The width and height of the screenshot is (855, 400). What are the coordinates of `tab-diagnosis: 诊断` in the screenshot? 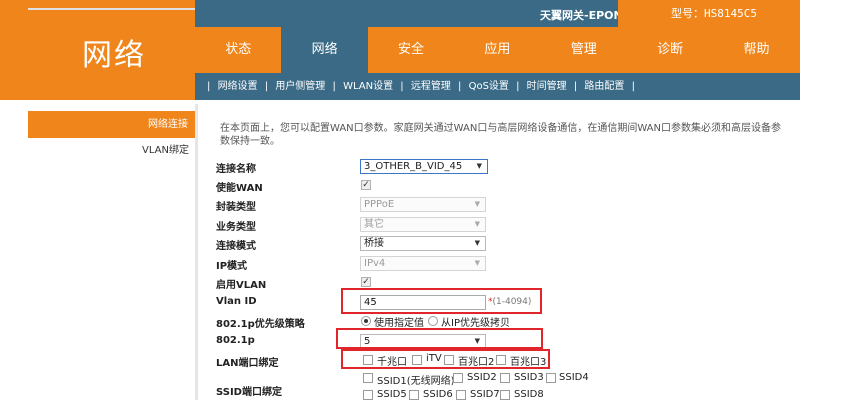 It's located at (670, 50).